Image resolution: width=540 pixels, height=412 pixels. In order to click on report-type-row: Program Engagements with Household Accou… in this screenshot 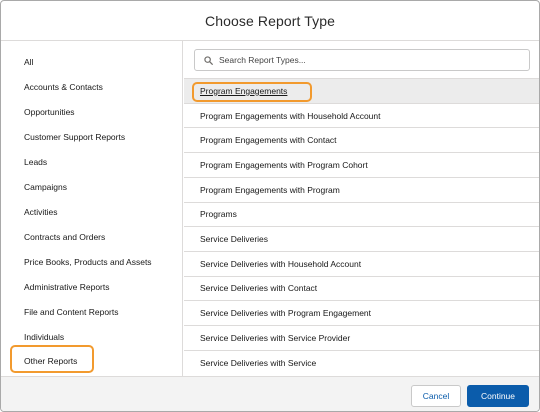, I will do `click(361, 115)`.